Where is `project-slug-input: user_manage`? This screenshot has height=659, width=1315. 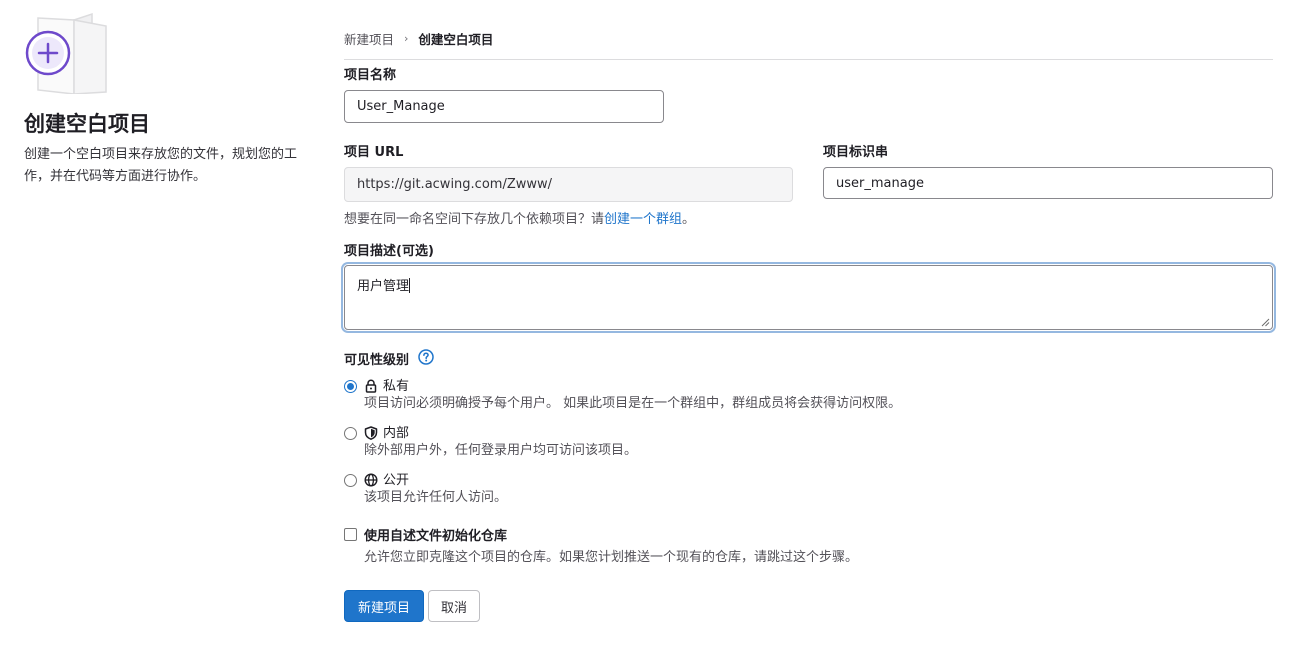
project-slug-input: user_manage is located at coordinates (1048, 183).